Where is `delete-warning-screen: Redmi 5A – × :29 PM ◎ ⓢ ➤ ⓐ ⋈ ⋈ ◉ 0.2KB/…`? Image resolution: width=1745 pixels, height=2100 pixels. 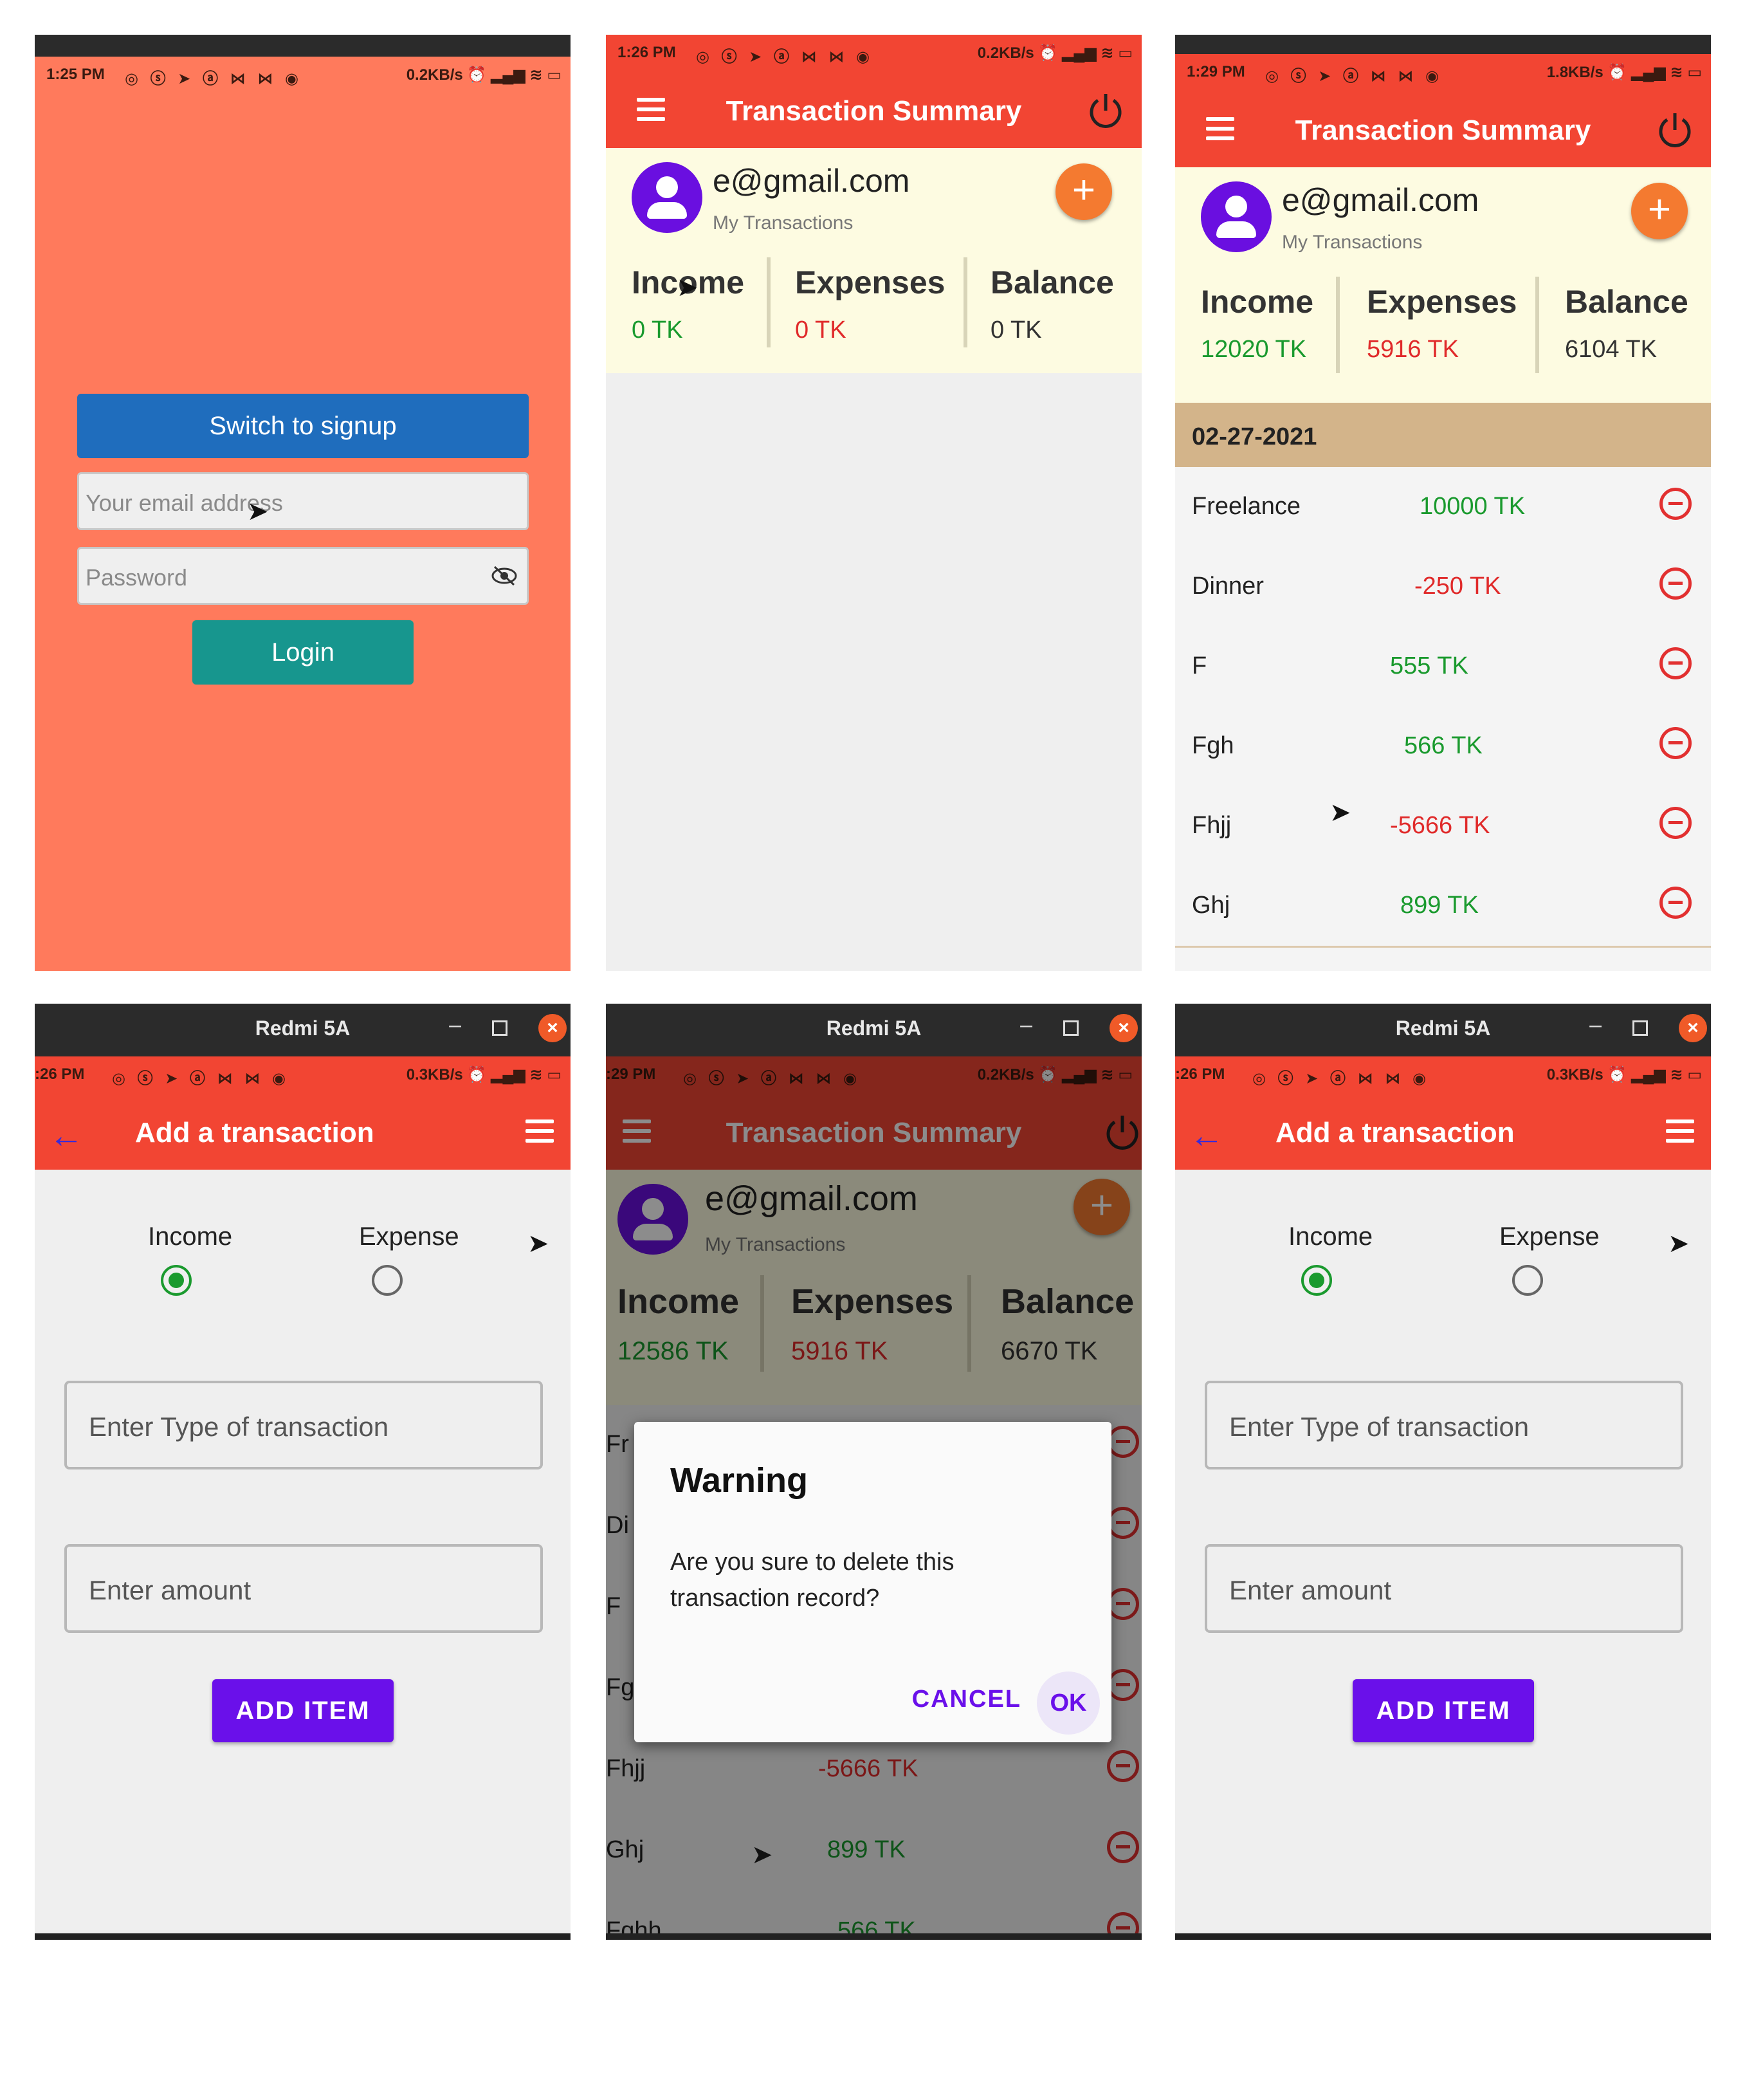 delete-warning-screen: Redmi 5A – × :29 PM ◎ ⓢ ➤ ⓐ ⋈ ⋈ ◉ 0.2KB/… is located at coordinates (874, 1472).